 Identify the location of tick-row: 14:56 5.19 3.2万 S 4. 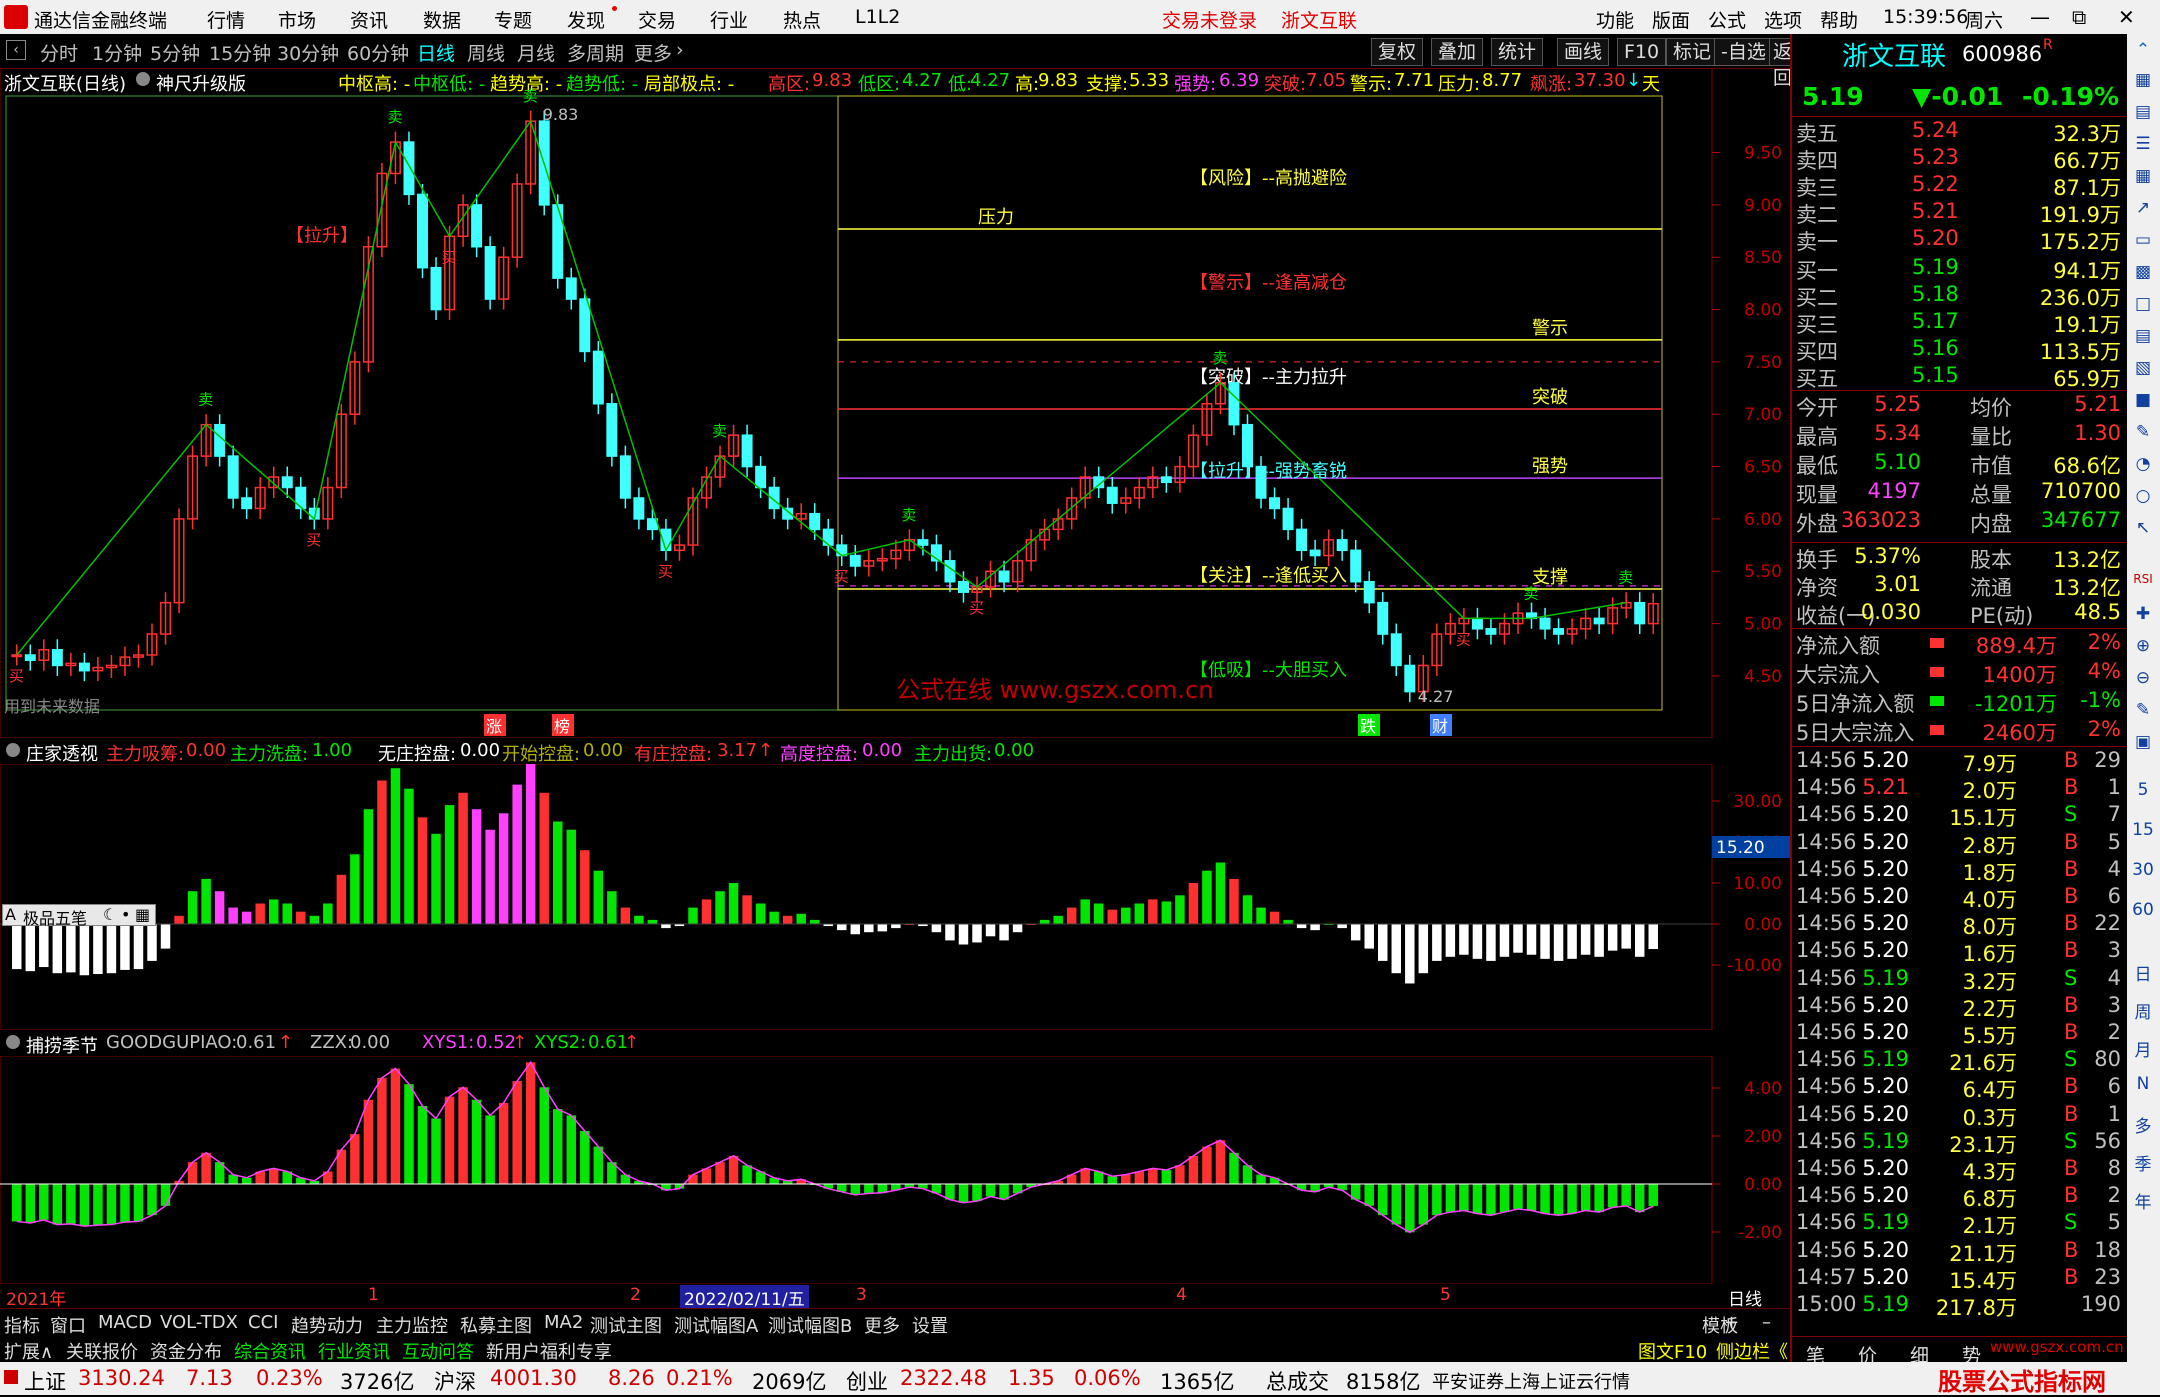
(1959, 980).